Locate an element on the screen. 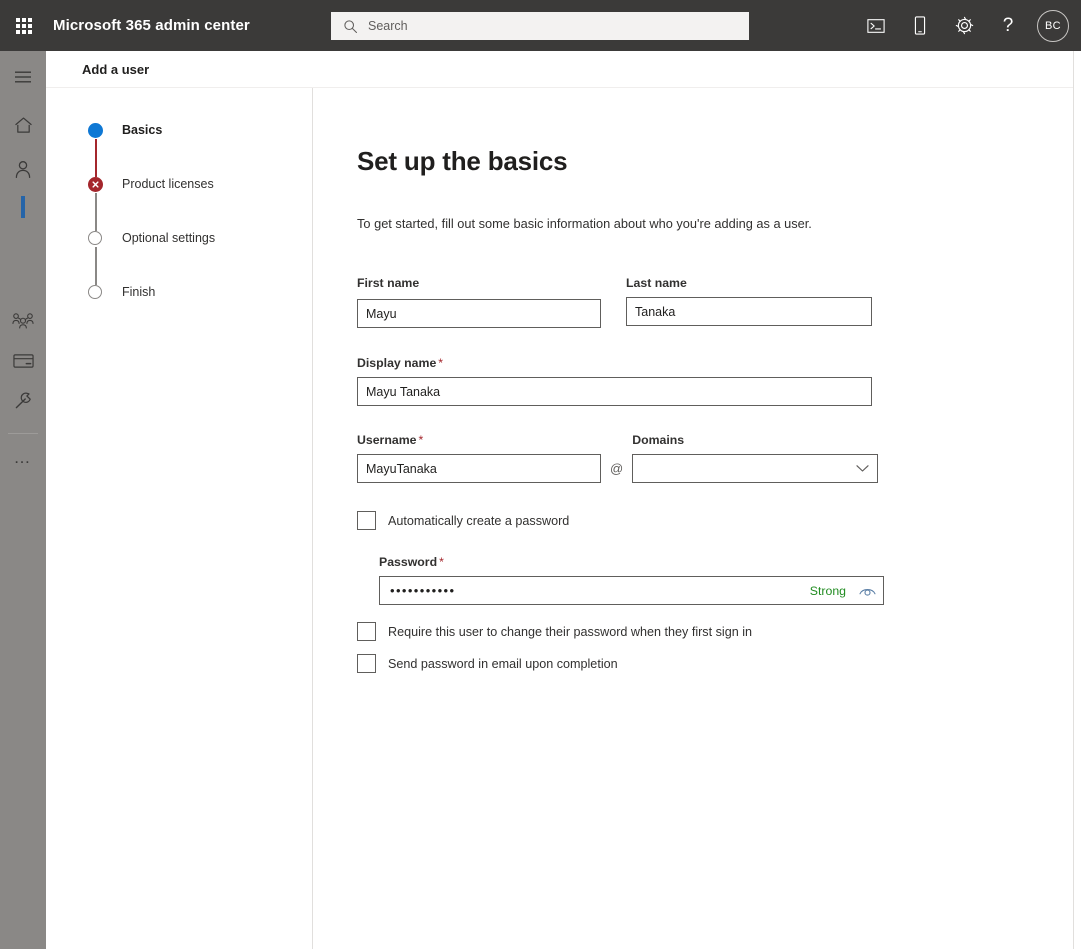 The width and height of the screenshot is (1081, 949). send-password-email-label: Send password in email upon completion is located at coordinates (503, 663).